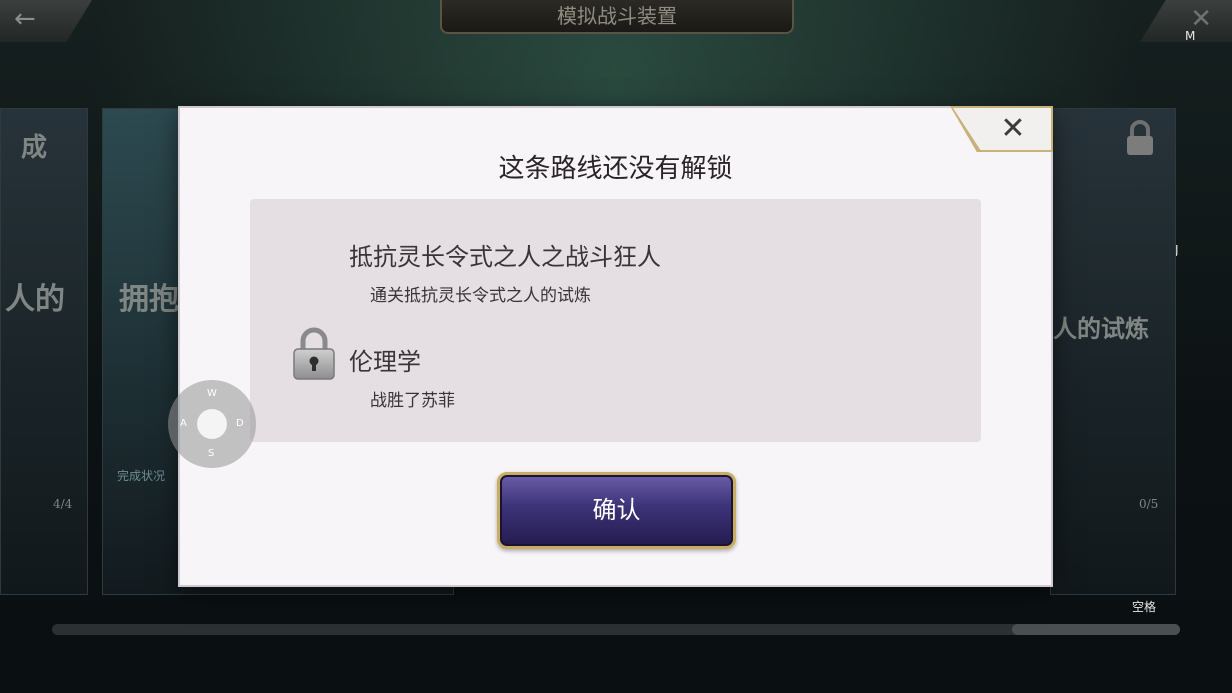 This screenshot has height=693, width=1232. I want to click on requirement-2-title: 伦理学, so click(385, 362).